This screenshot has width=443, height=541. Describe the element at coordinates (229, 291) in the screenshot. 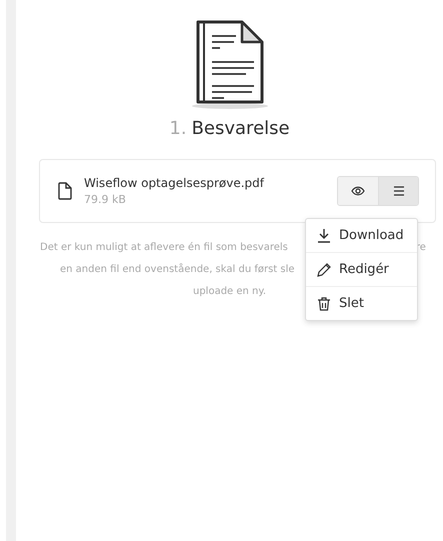

I see `note-text: uploade en ny.` at that location.